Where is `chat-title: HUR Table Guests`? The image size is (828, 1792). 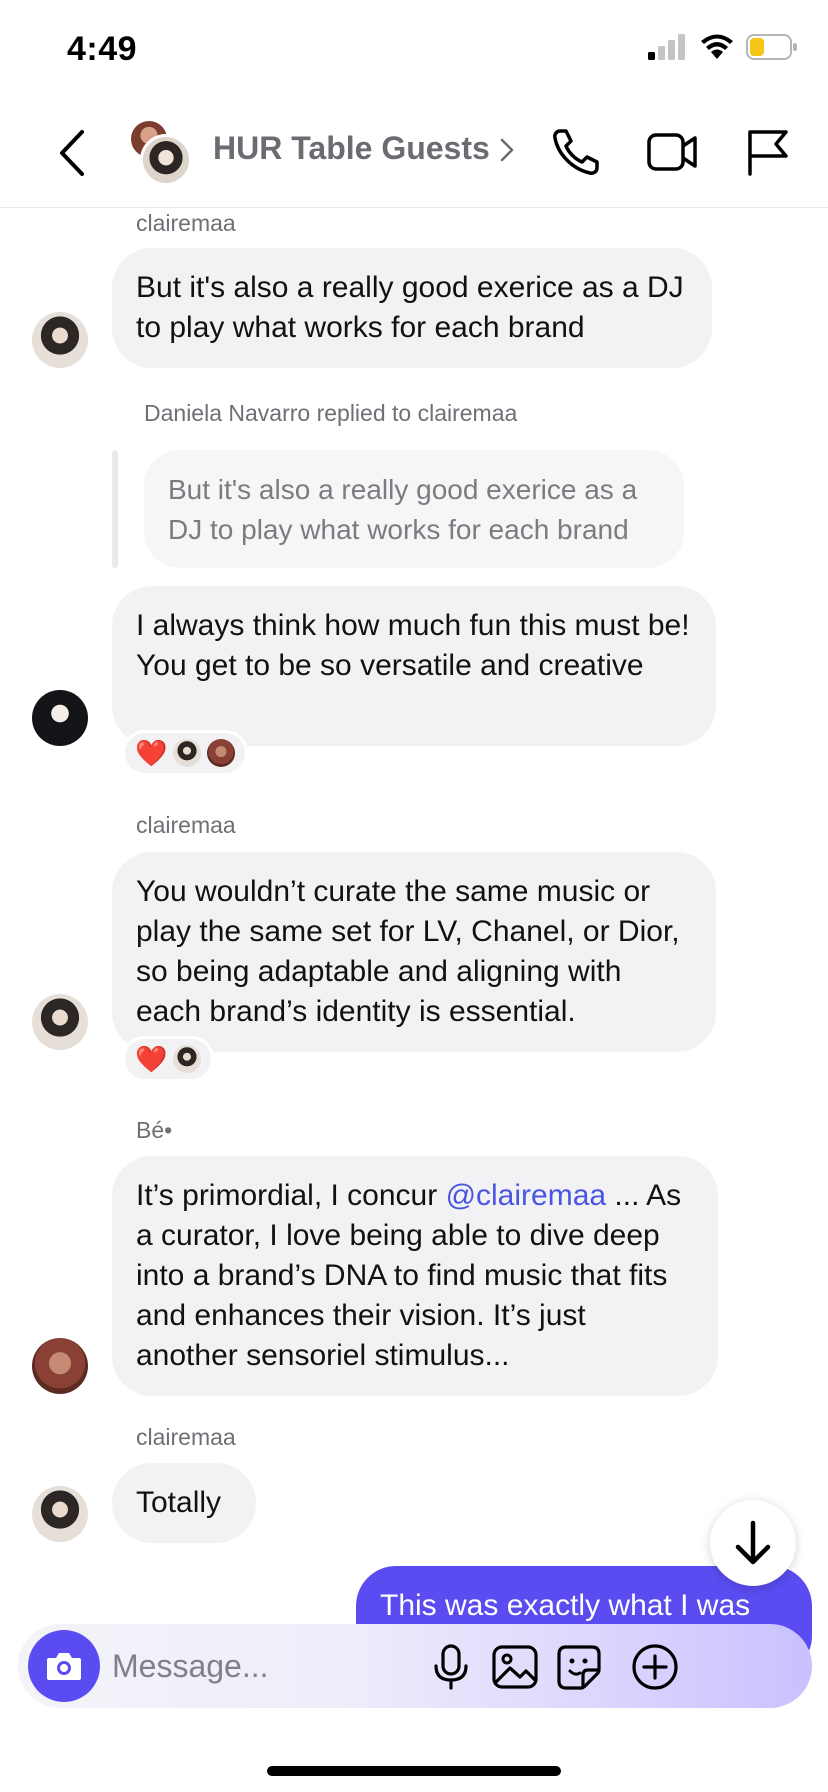
chat-title: HUR Table Guests is located at coordinates (351, 148).